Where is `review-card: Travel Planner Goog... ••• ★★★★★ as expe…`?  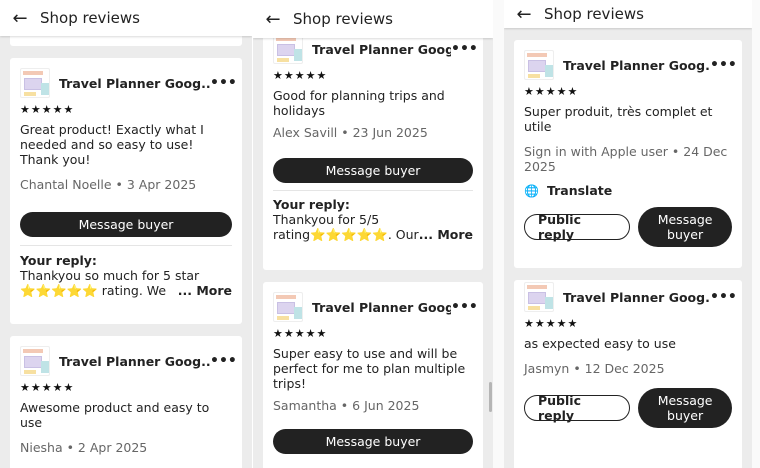
review-card: Travel Planner Goog... ••• ★★★★★ as expe… is located at coordinates (628, 374).